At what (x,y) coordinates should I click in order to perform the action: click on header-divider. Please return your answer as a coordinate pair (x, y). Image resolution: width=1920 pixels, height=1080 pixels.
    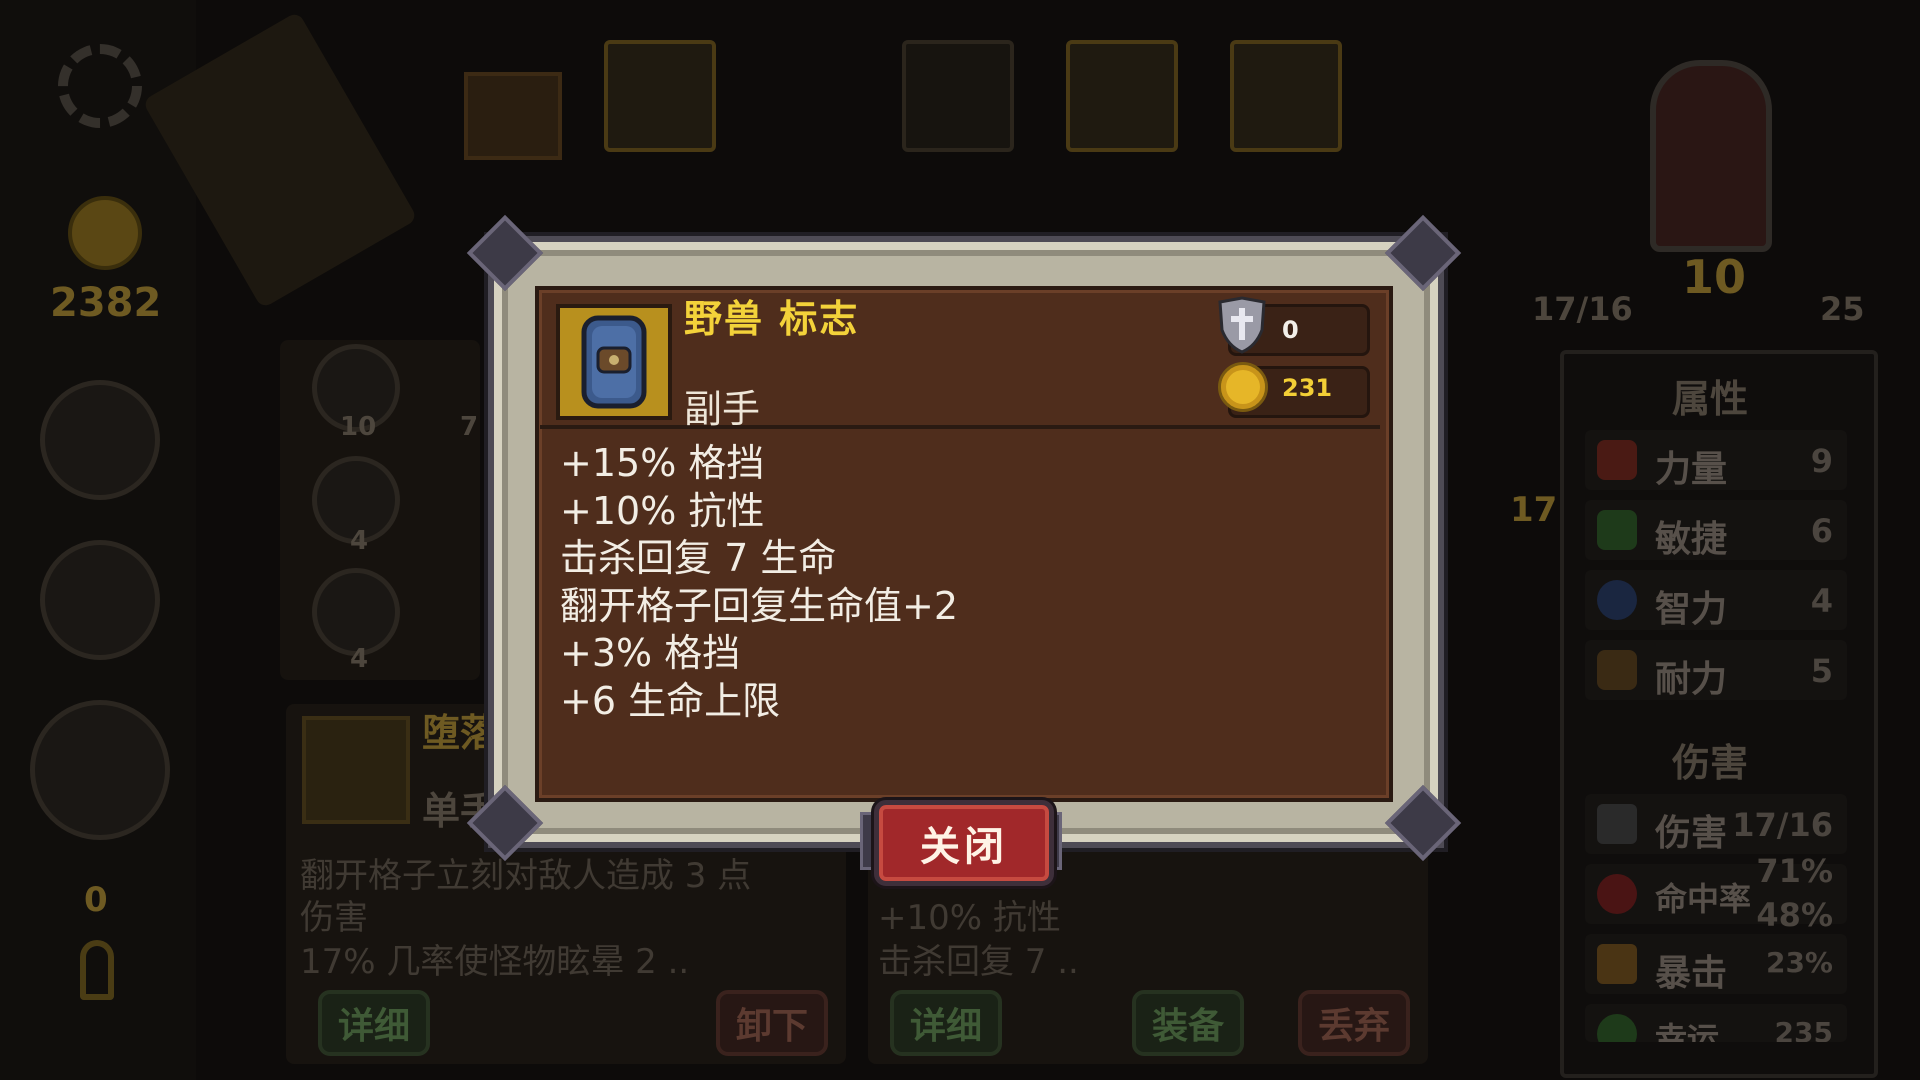
    Looking at the image, I should click on (960, 427).